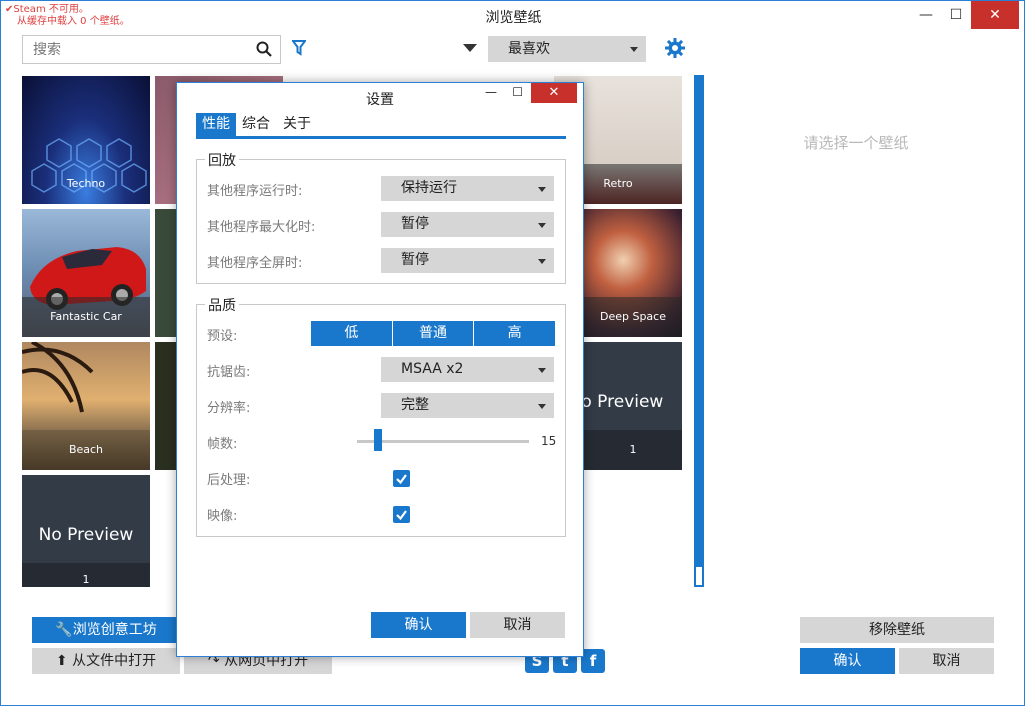 The width and height of the screenshot is (1025, 706). I want to click on sort-select: 最喜欢, so click(567, 49).